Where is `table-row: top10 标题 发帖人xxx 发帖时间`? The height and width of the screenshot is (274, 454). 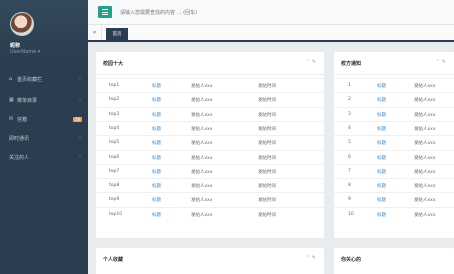
table-row: top10 标题 发帖人xxx 发帖时间 is located at coordinates (210, 213).